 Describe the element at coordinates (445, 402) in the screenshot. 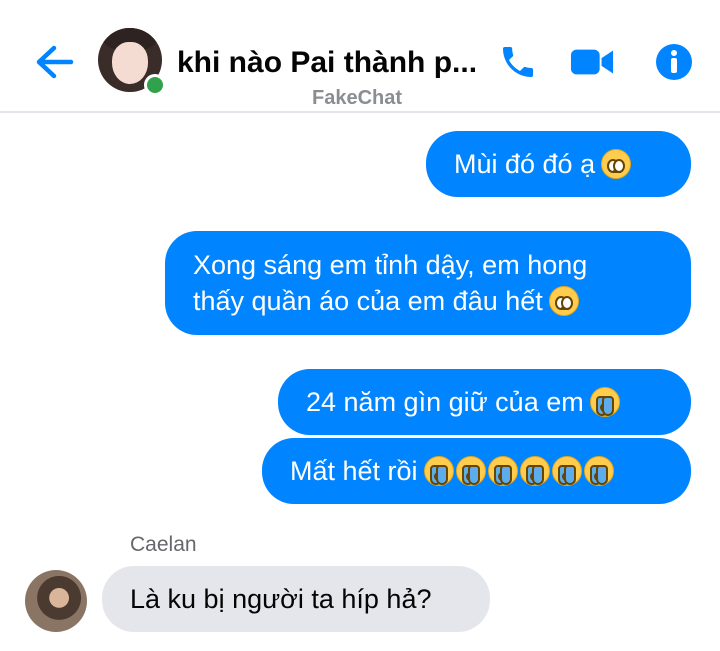

I see `message-text: 24 năm gìn giữ của em` at that location.